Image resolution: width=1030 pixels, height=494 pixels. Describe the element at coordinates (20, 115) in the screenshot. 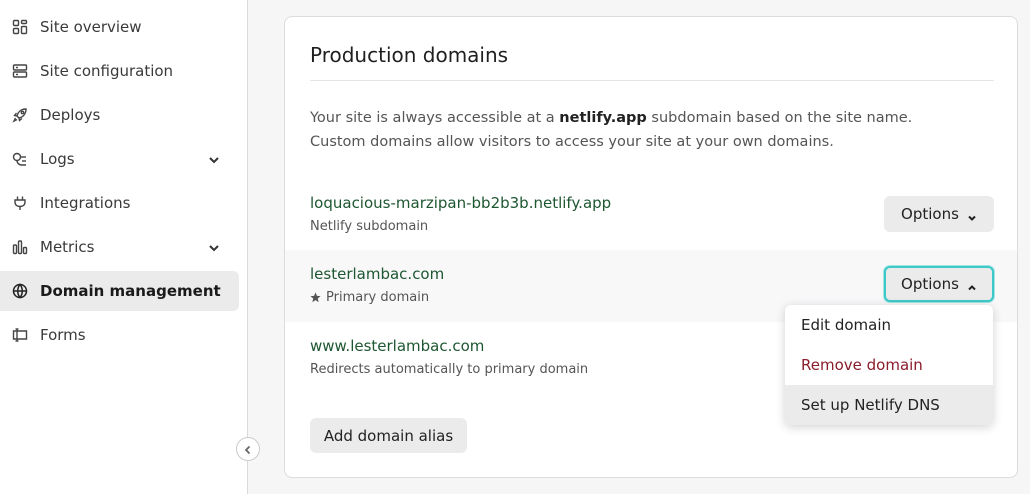

I see `rocket-icon` at that location.